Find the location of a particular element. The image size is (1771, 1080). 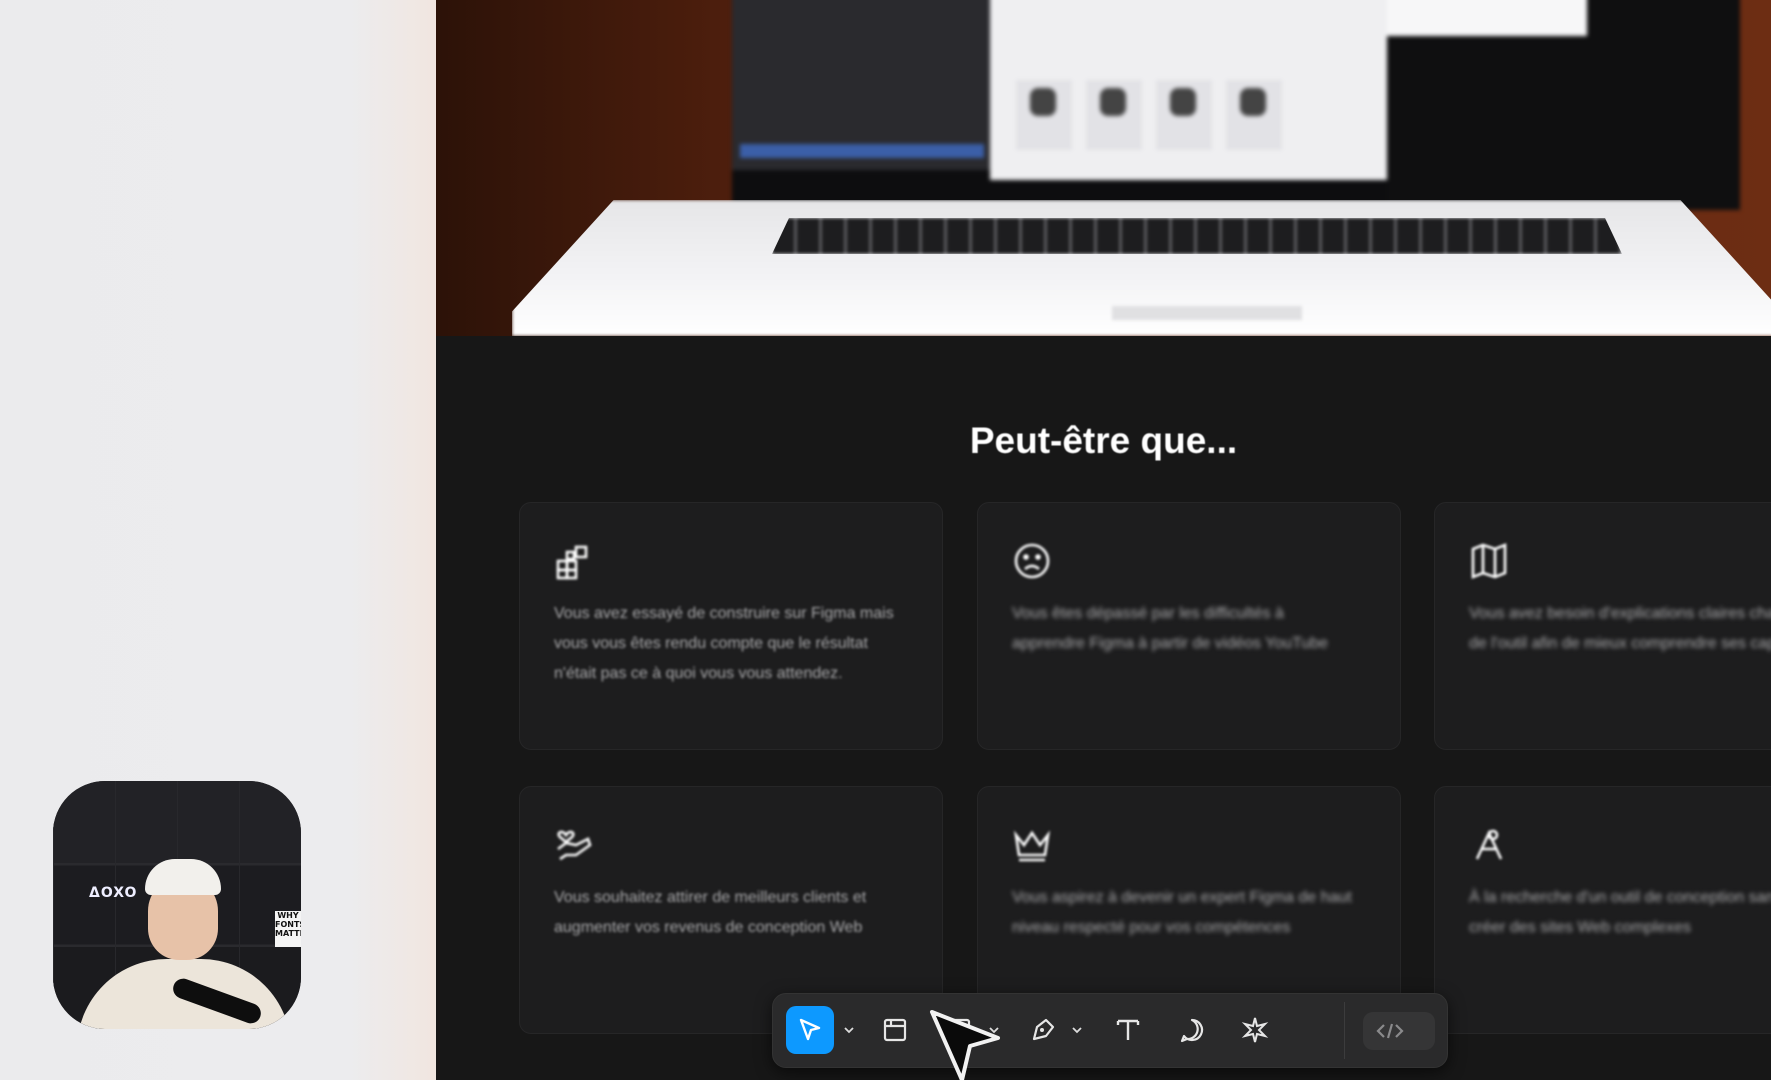

laptop-layers-panel is located at coordinates (861, 85).